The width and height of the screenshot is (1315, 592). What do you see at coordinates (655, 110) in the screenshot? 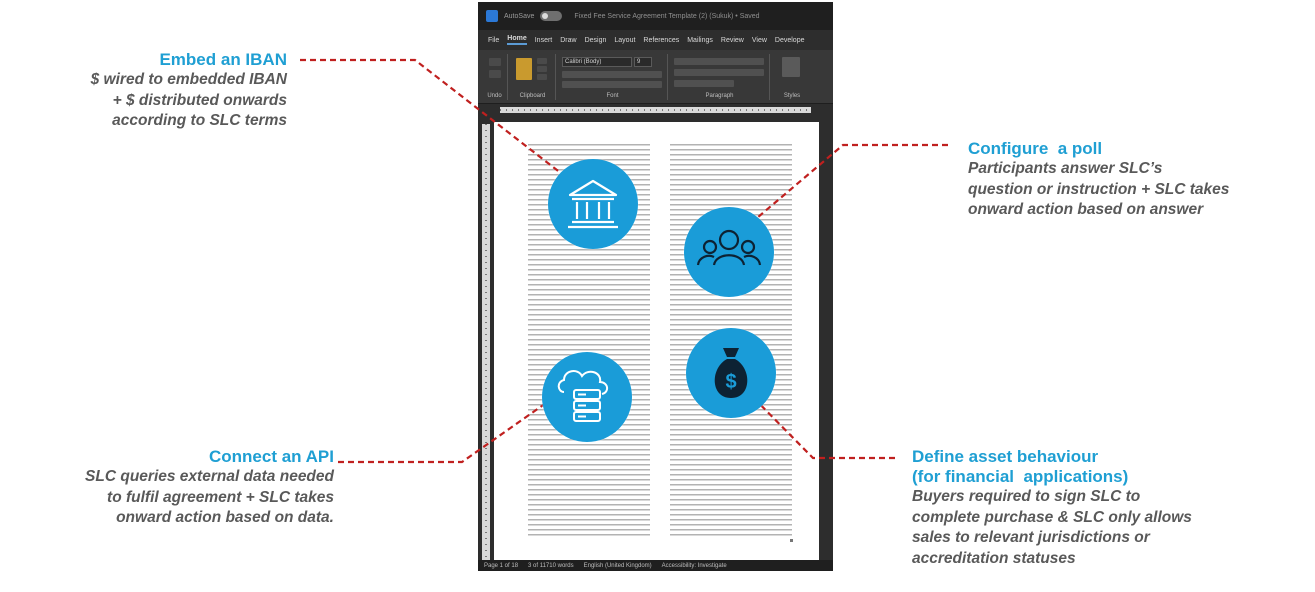
I see `horizontal-ruler` at bounding box center [655, 110].